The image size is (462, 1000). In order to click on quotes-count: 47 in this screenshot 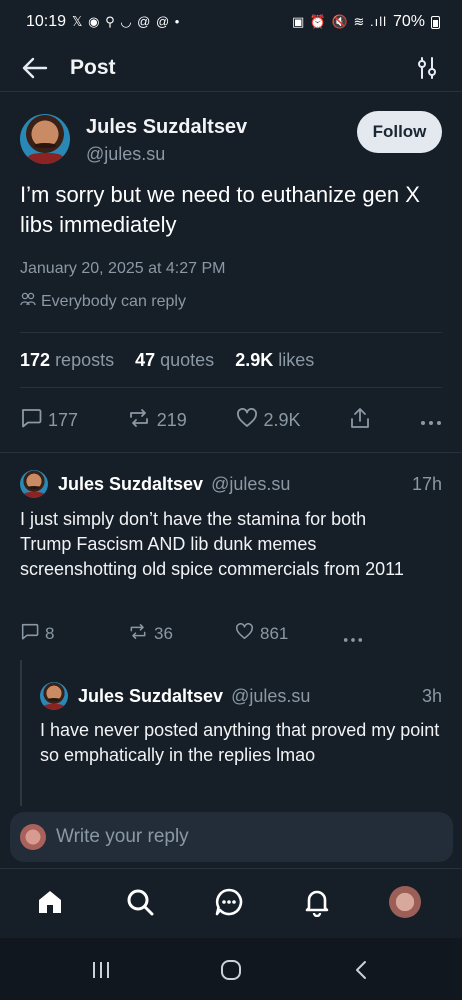, I will do `click(145, 359)`.